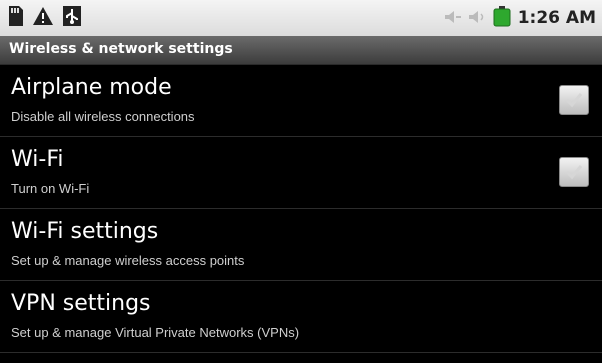 The height and width of the screenshot is (363, 602). What do you see at coordinates (85, 231) in the screenshot?
I see `row-title: Wi-Fi settings` at bounding box center [85, 231].